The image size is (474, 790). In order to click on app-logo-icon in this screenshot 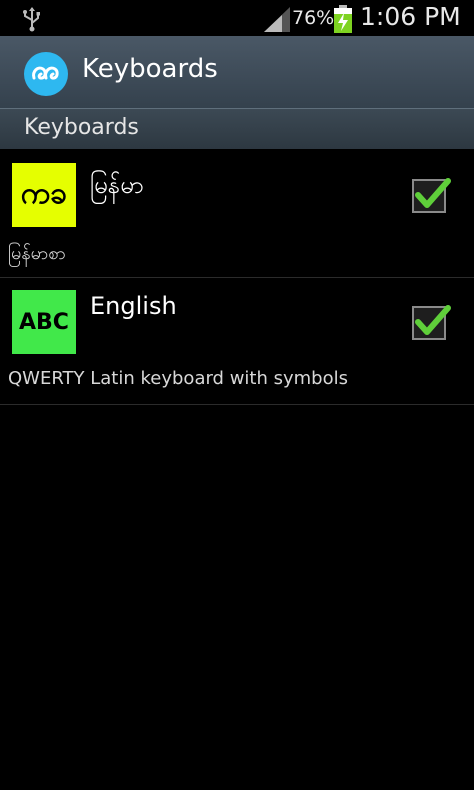, I will do `click(46, 74)`.